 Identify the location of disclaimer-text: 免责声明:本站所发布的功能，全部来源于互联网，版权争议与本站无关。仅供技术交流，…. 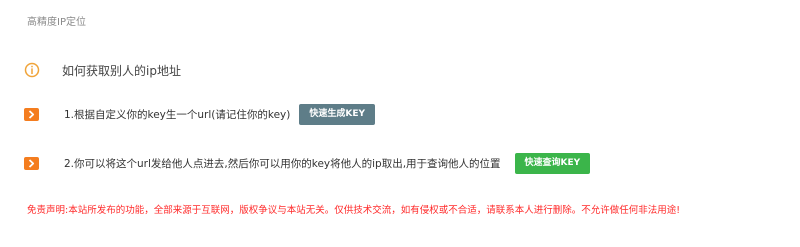
(354, 210).